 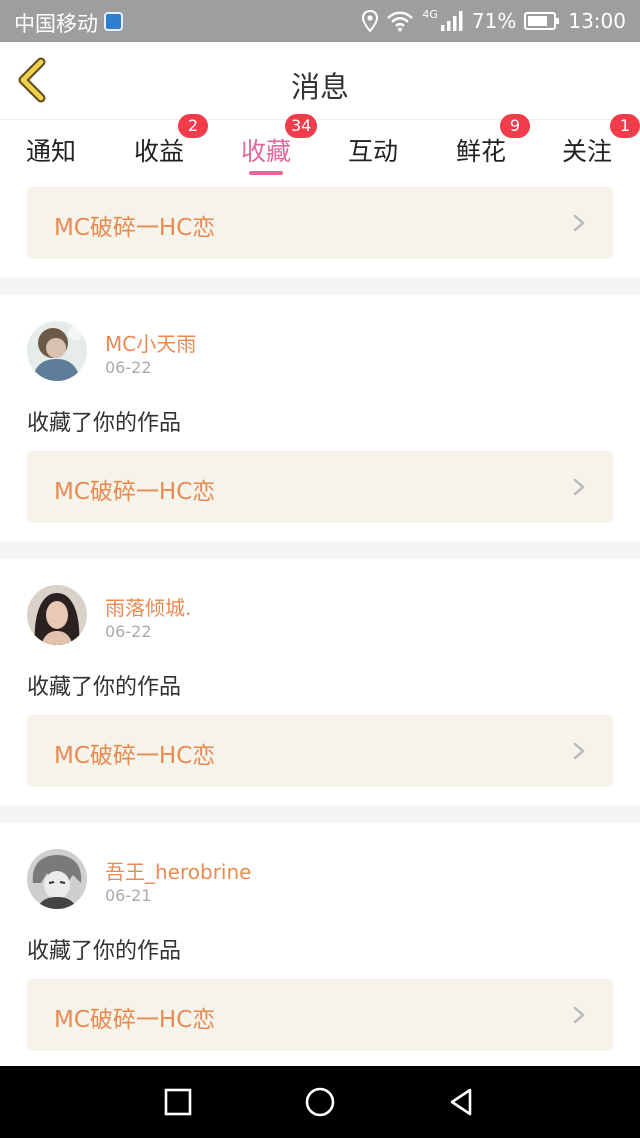 I want to click on tab-label: 关注, so click(x=587, y=151).